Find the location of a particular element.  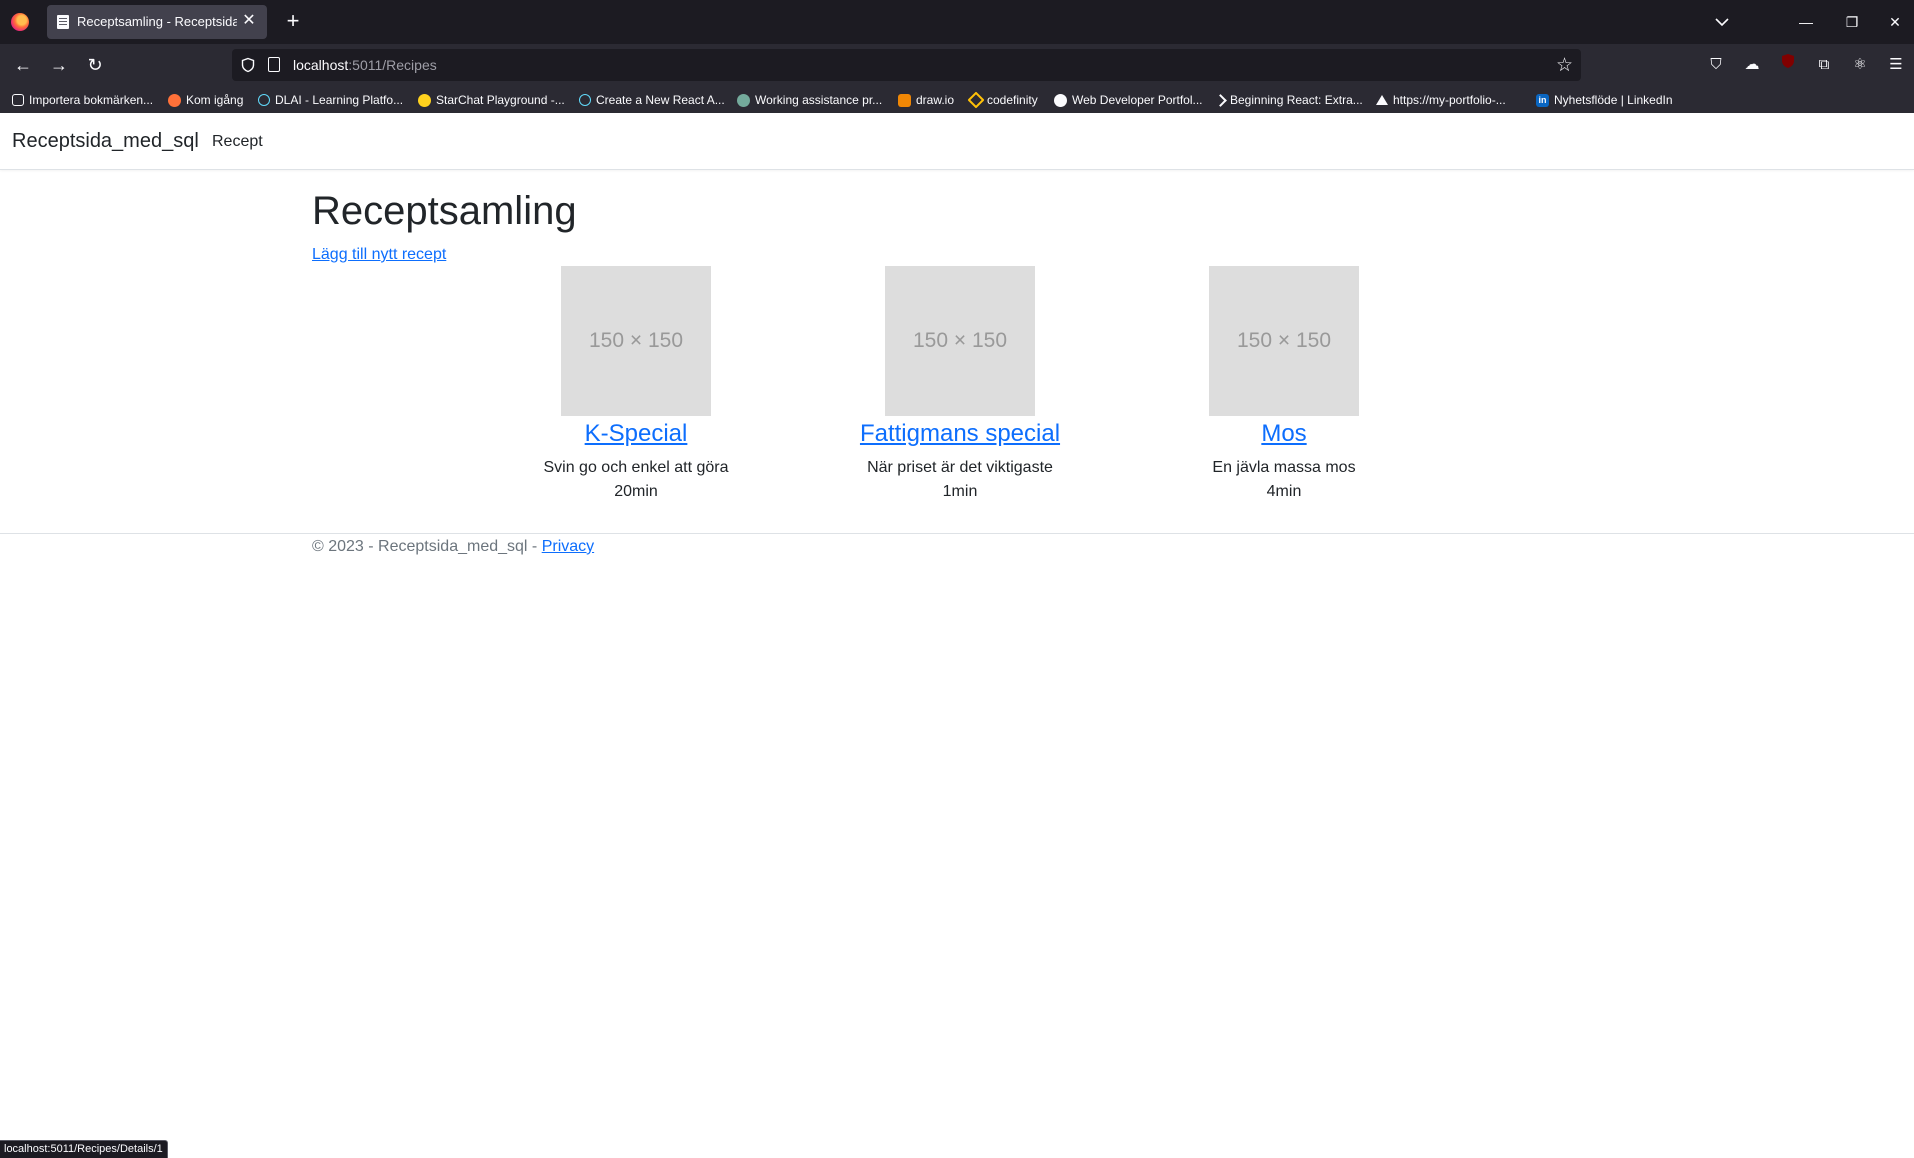

url-text: localhost:5011/Recipes is located at coordinates (365, 65).